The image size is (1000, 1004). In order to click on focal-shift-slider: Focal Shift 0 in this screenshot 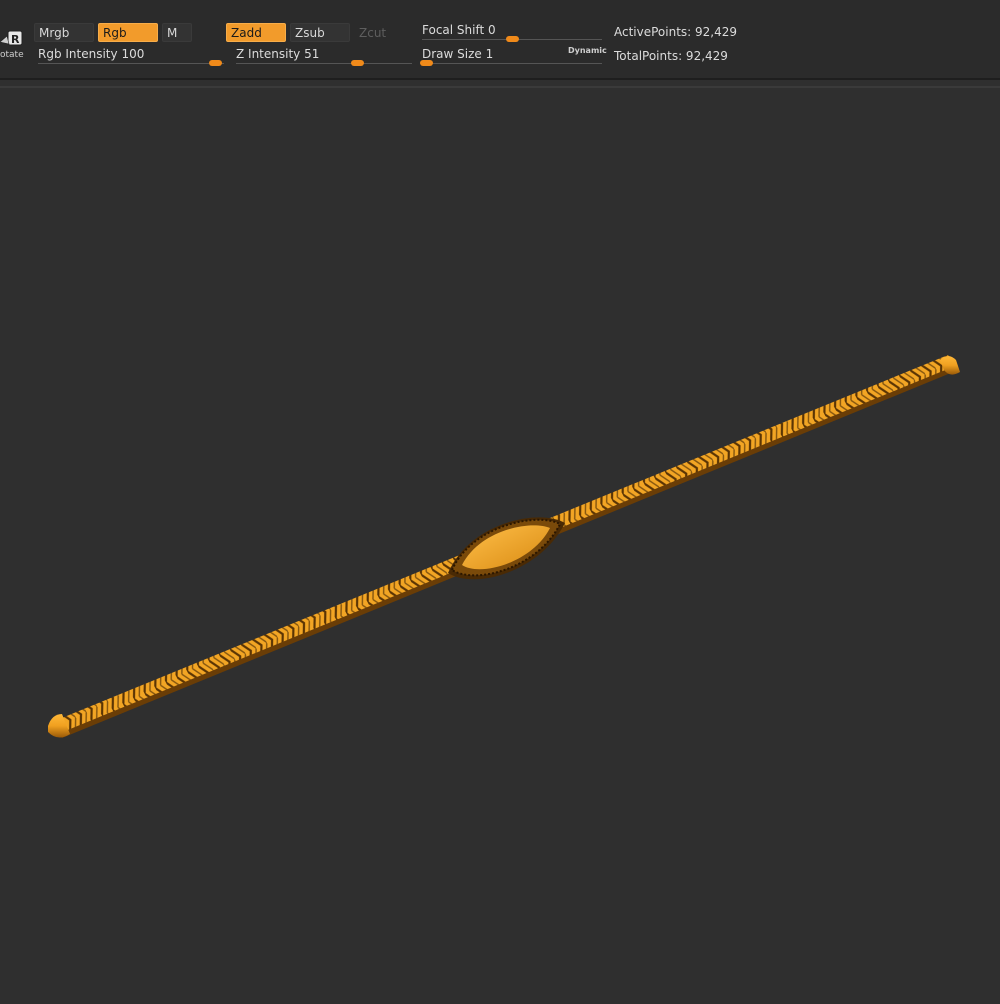, I will do `click(512, 32)`.